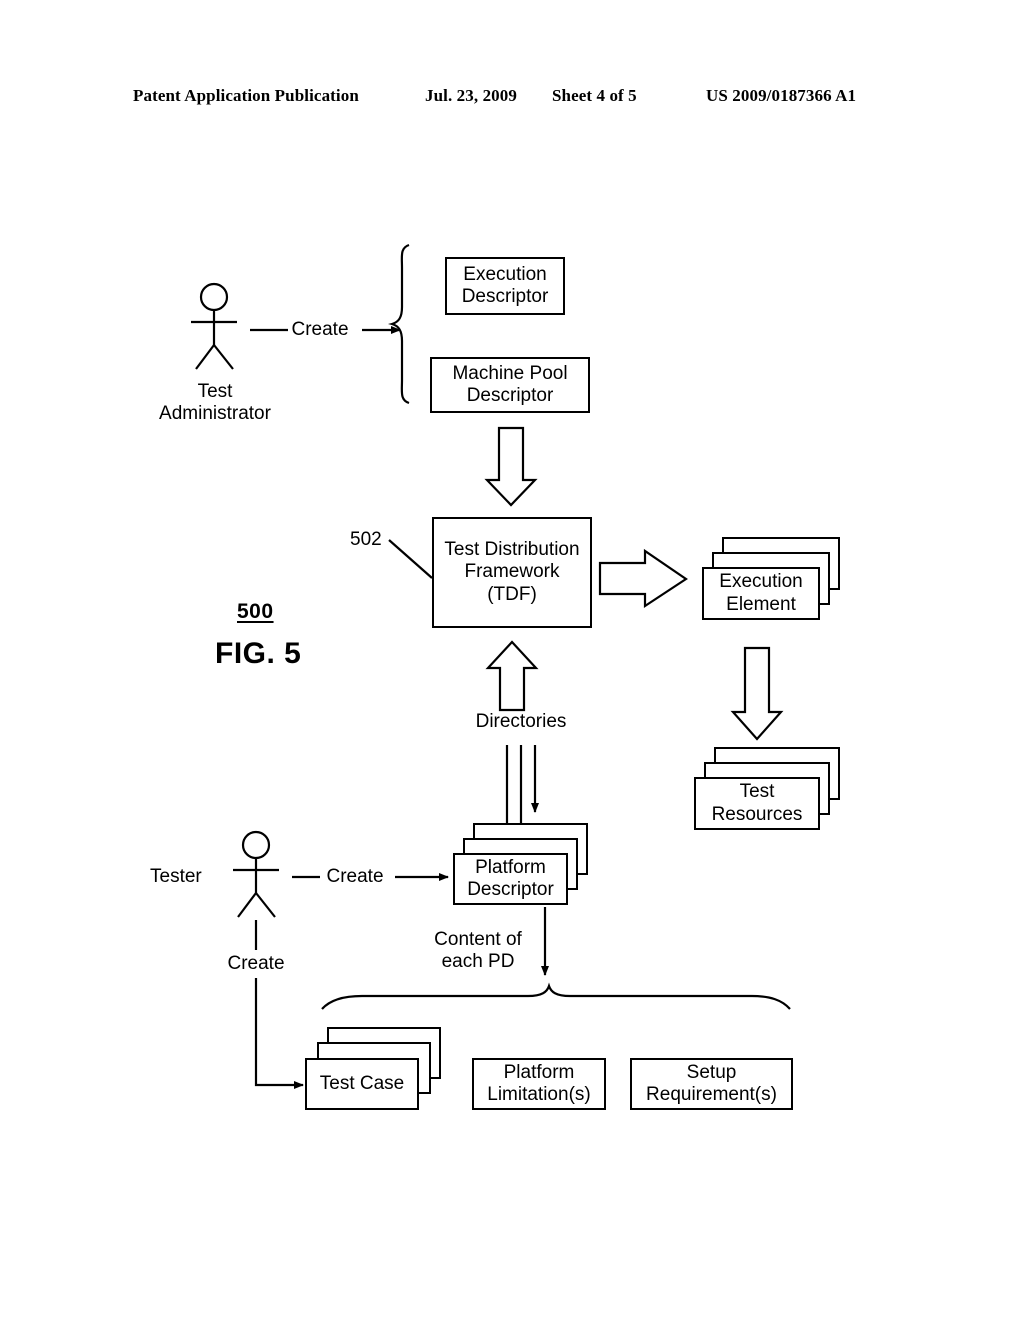 This screenshot has height=1320, width=1024. Describe the element at coordinates (757, 693) in the screenshot. I see `execution-element-to-resources-arrow` at that location.